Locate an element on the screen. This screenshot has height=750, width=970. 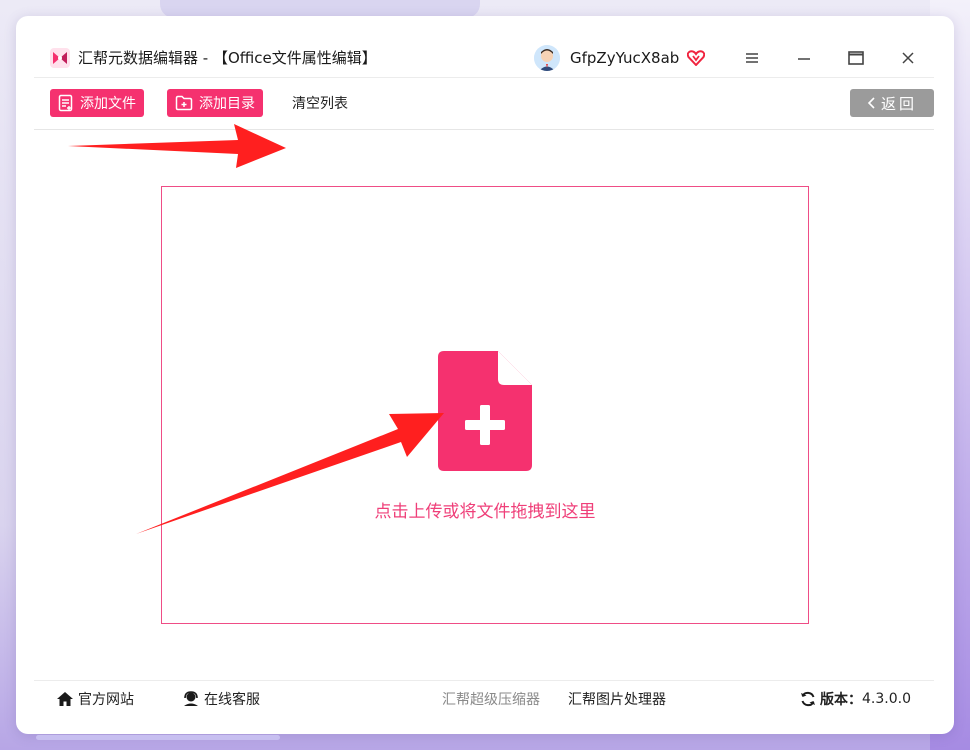
drop-hint: 点击上传或将文件拖拽到这里 is located at coordinates (485, 512).